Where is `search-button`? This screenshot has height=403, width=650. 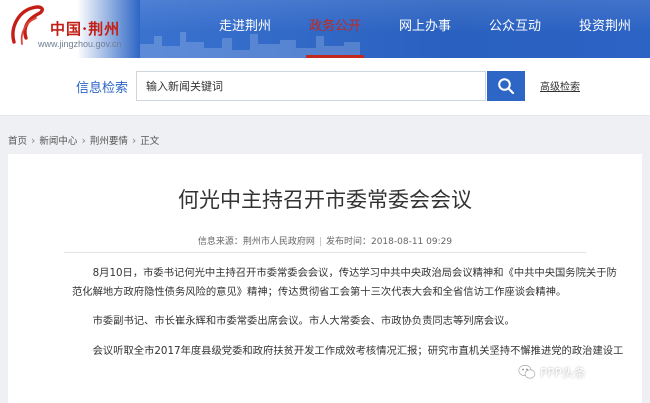
search-button is located at coordinates (506, 86).